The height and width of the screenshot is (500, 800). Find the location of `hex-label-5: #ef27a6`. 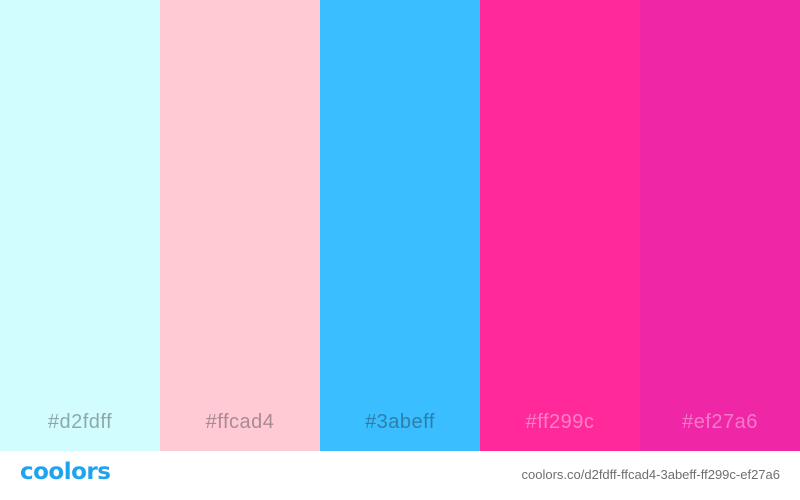

hex-label-5: #ef27a6 is located at coordinates (720, 422).